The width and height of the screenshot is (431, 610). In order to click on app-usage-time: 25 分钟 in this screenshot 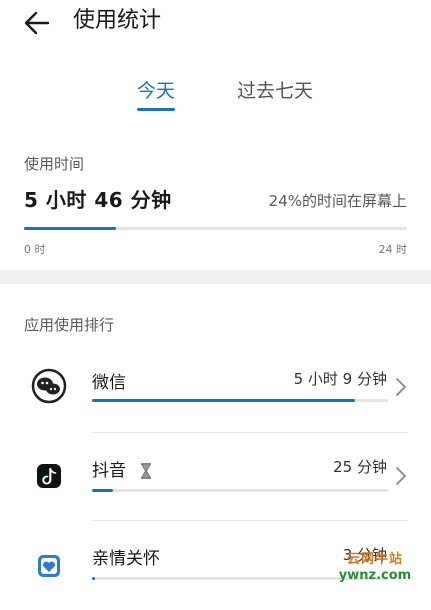, I will do `click(360, 467)`.